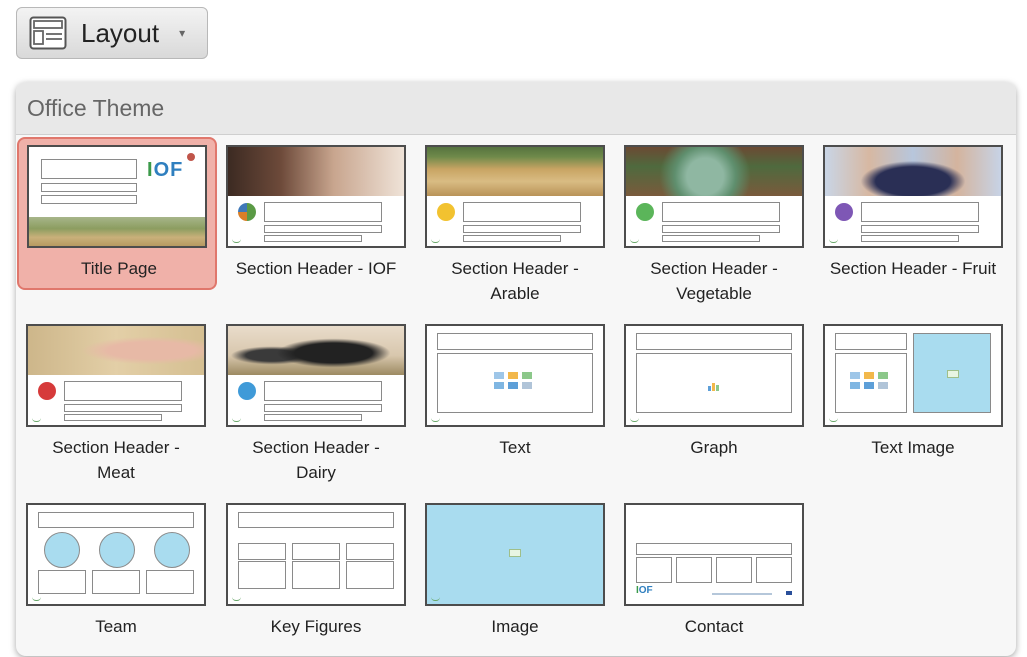  I want to click on layout-label: Section Header - Dairy, so click(316, 460).